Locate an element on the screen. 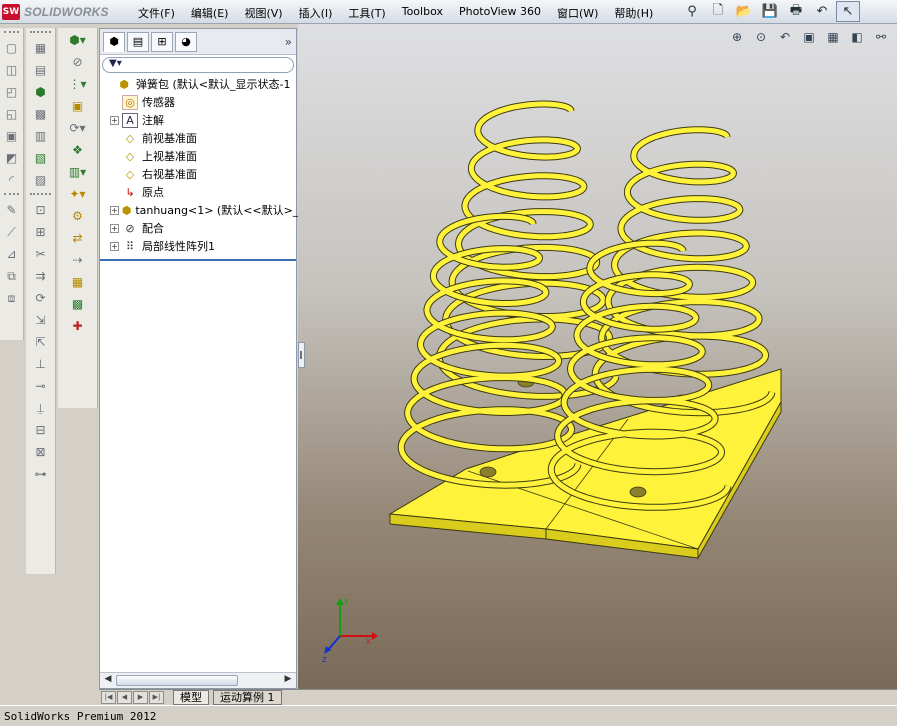  offset-icon: ⧈ is located at coordinates (12, 298).